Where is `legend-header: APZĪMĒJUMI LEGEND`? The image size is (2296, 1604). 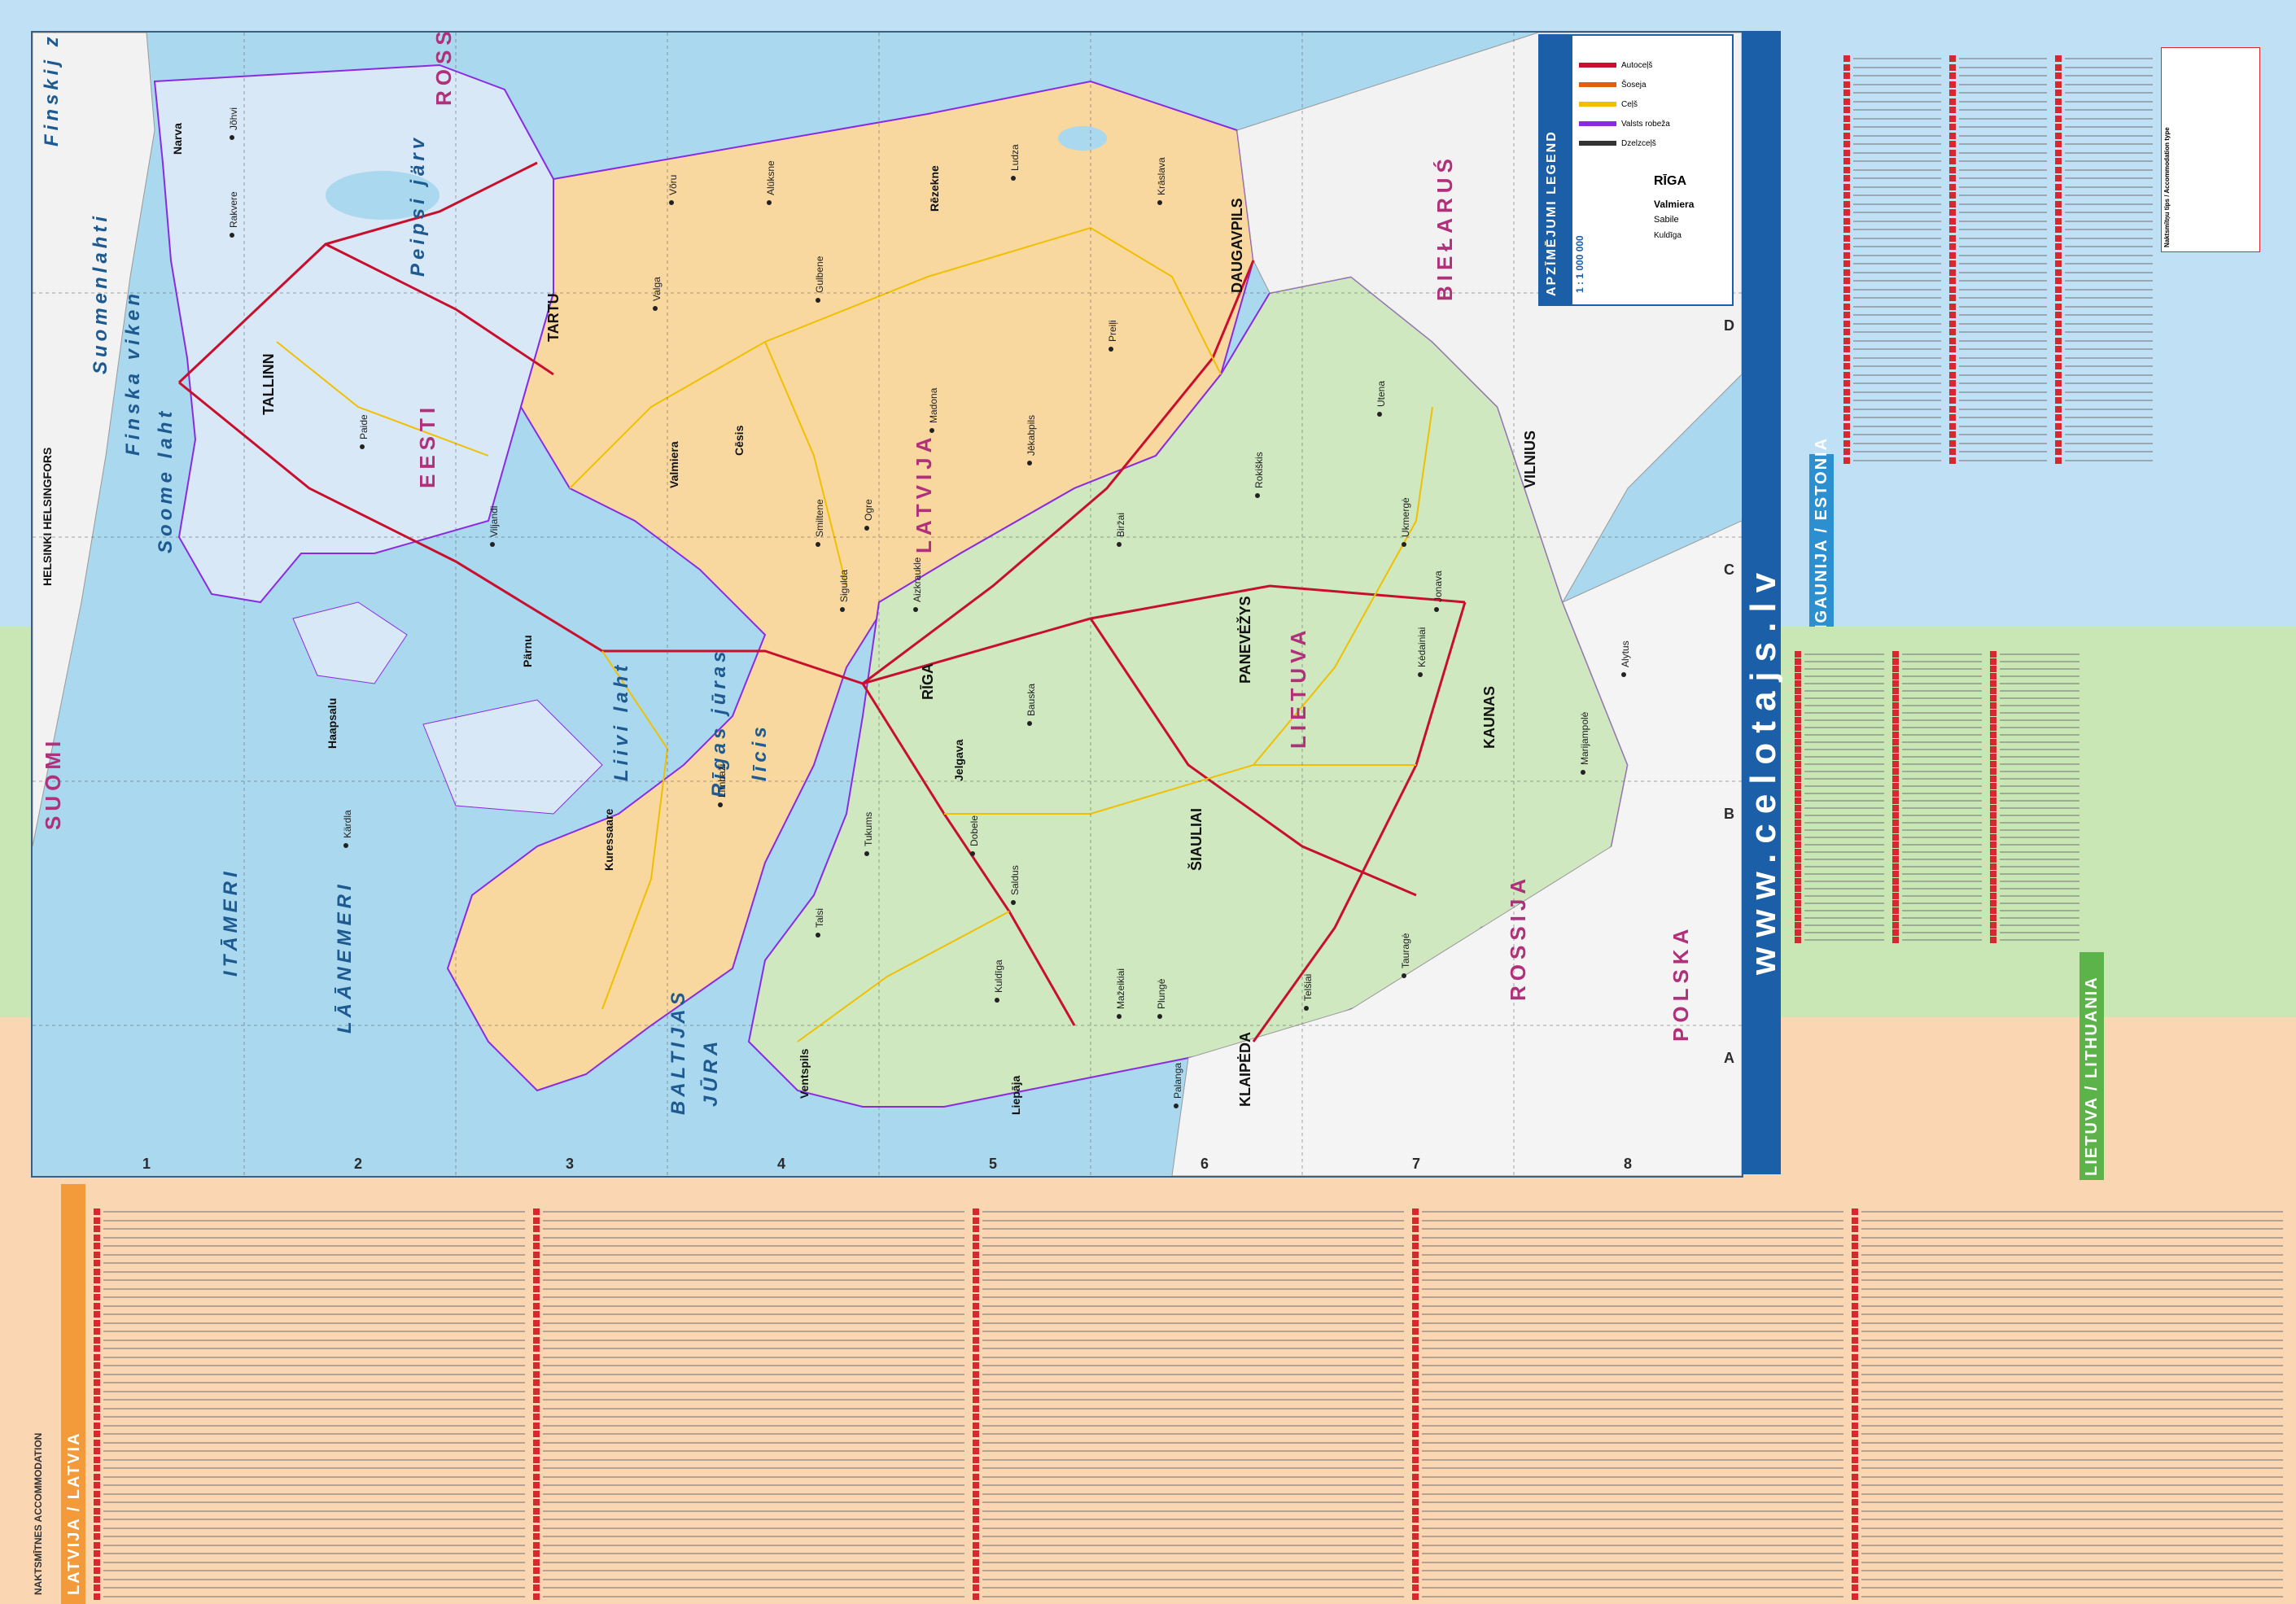 legend-header: APZĪMĒJUMI LEGEND is located at coordinates (1556, 170).